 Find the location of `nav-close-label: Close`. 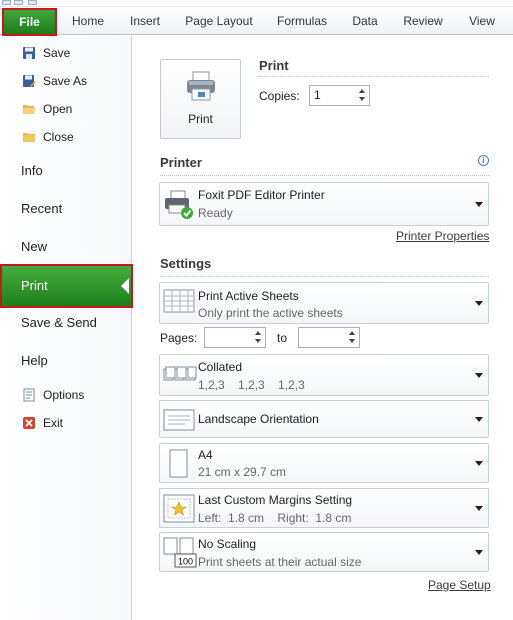

nav-close-label: Close is located at coordinates (58, 137).